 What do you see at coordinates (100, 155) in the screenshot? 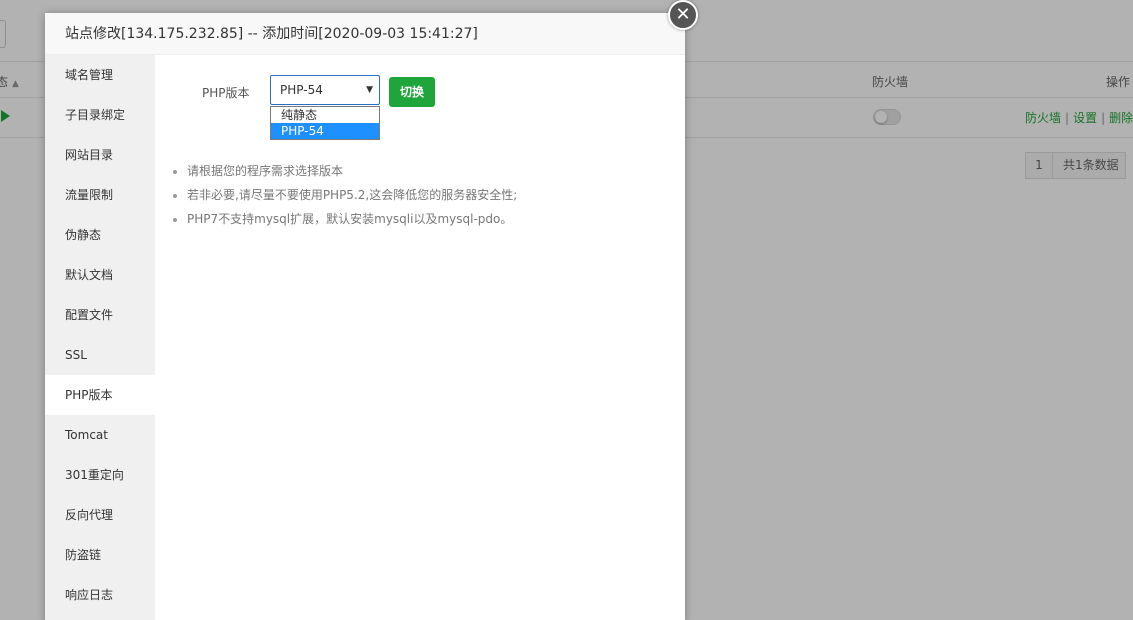
I see `sidebar-item-site-dir: 网站目录` at bounding box center [100, 155].